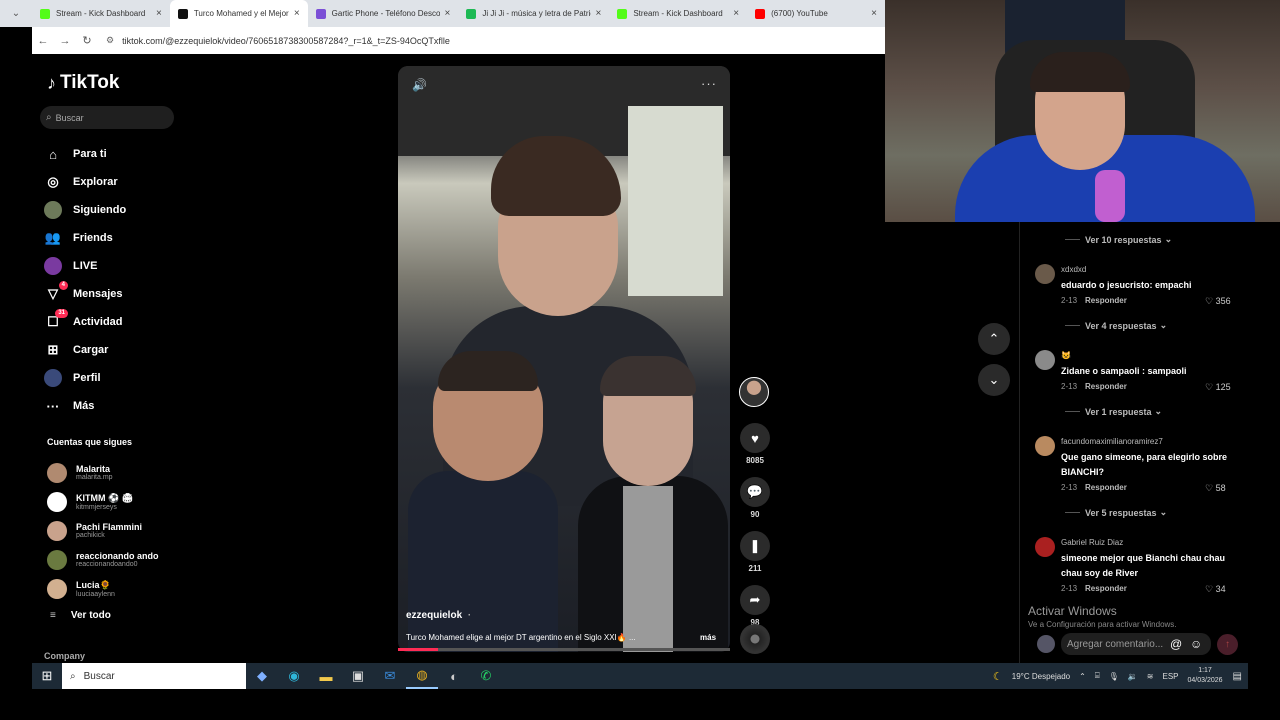 The height and width of the screenshot is (720, 1280). Describe the element at coordinates (1215, 589) in the screenshot. I see `comment-like: ♡ 34` at that location.